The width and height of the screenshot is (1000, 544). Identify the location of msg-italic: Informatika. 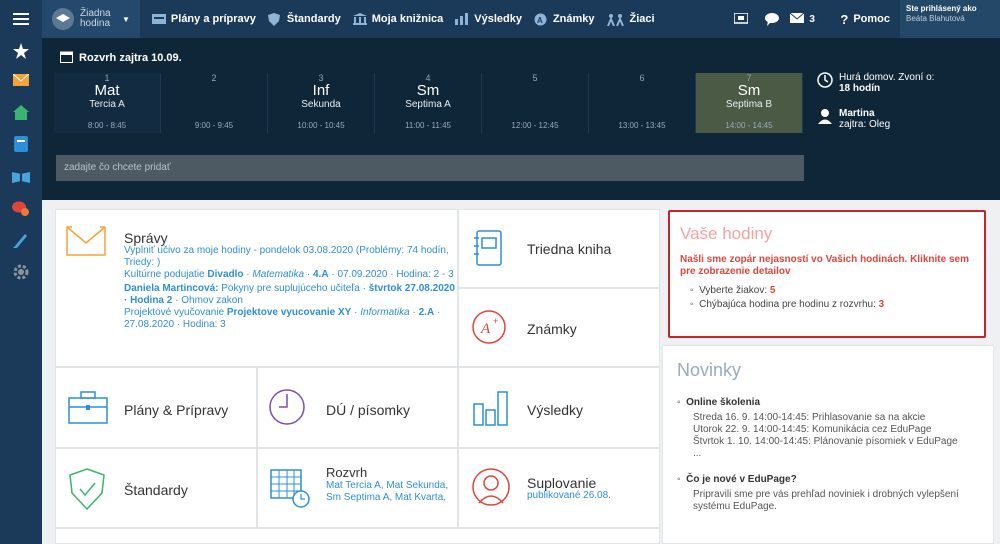
(385, 312).